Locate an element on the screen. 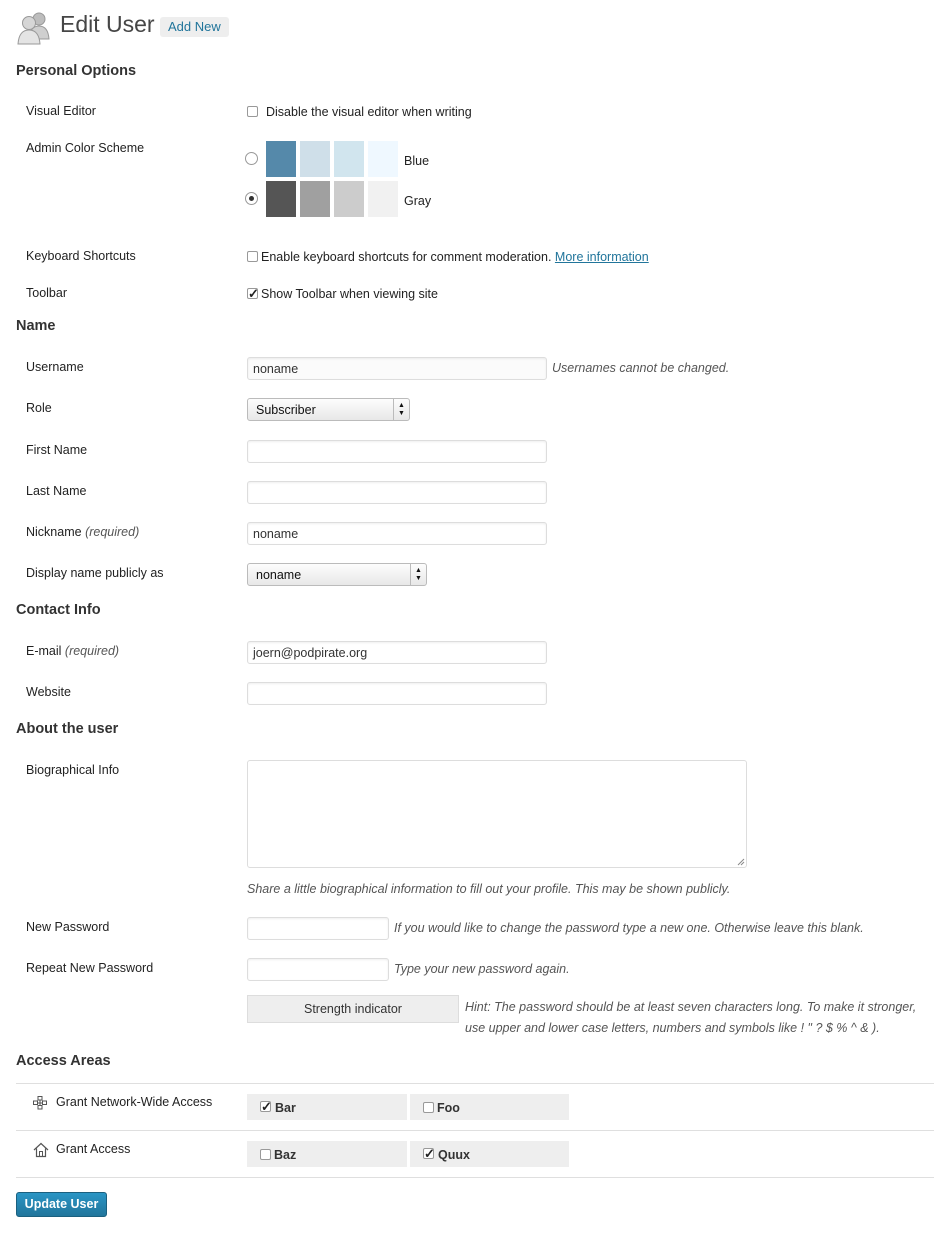  username-field: noname is located at coordinates (397, 368).